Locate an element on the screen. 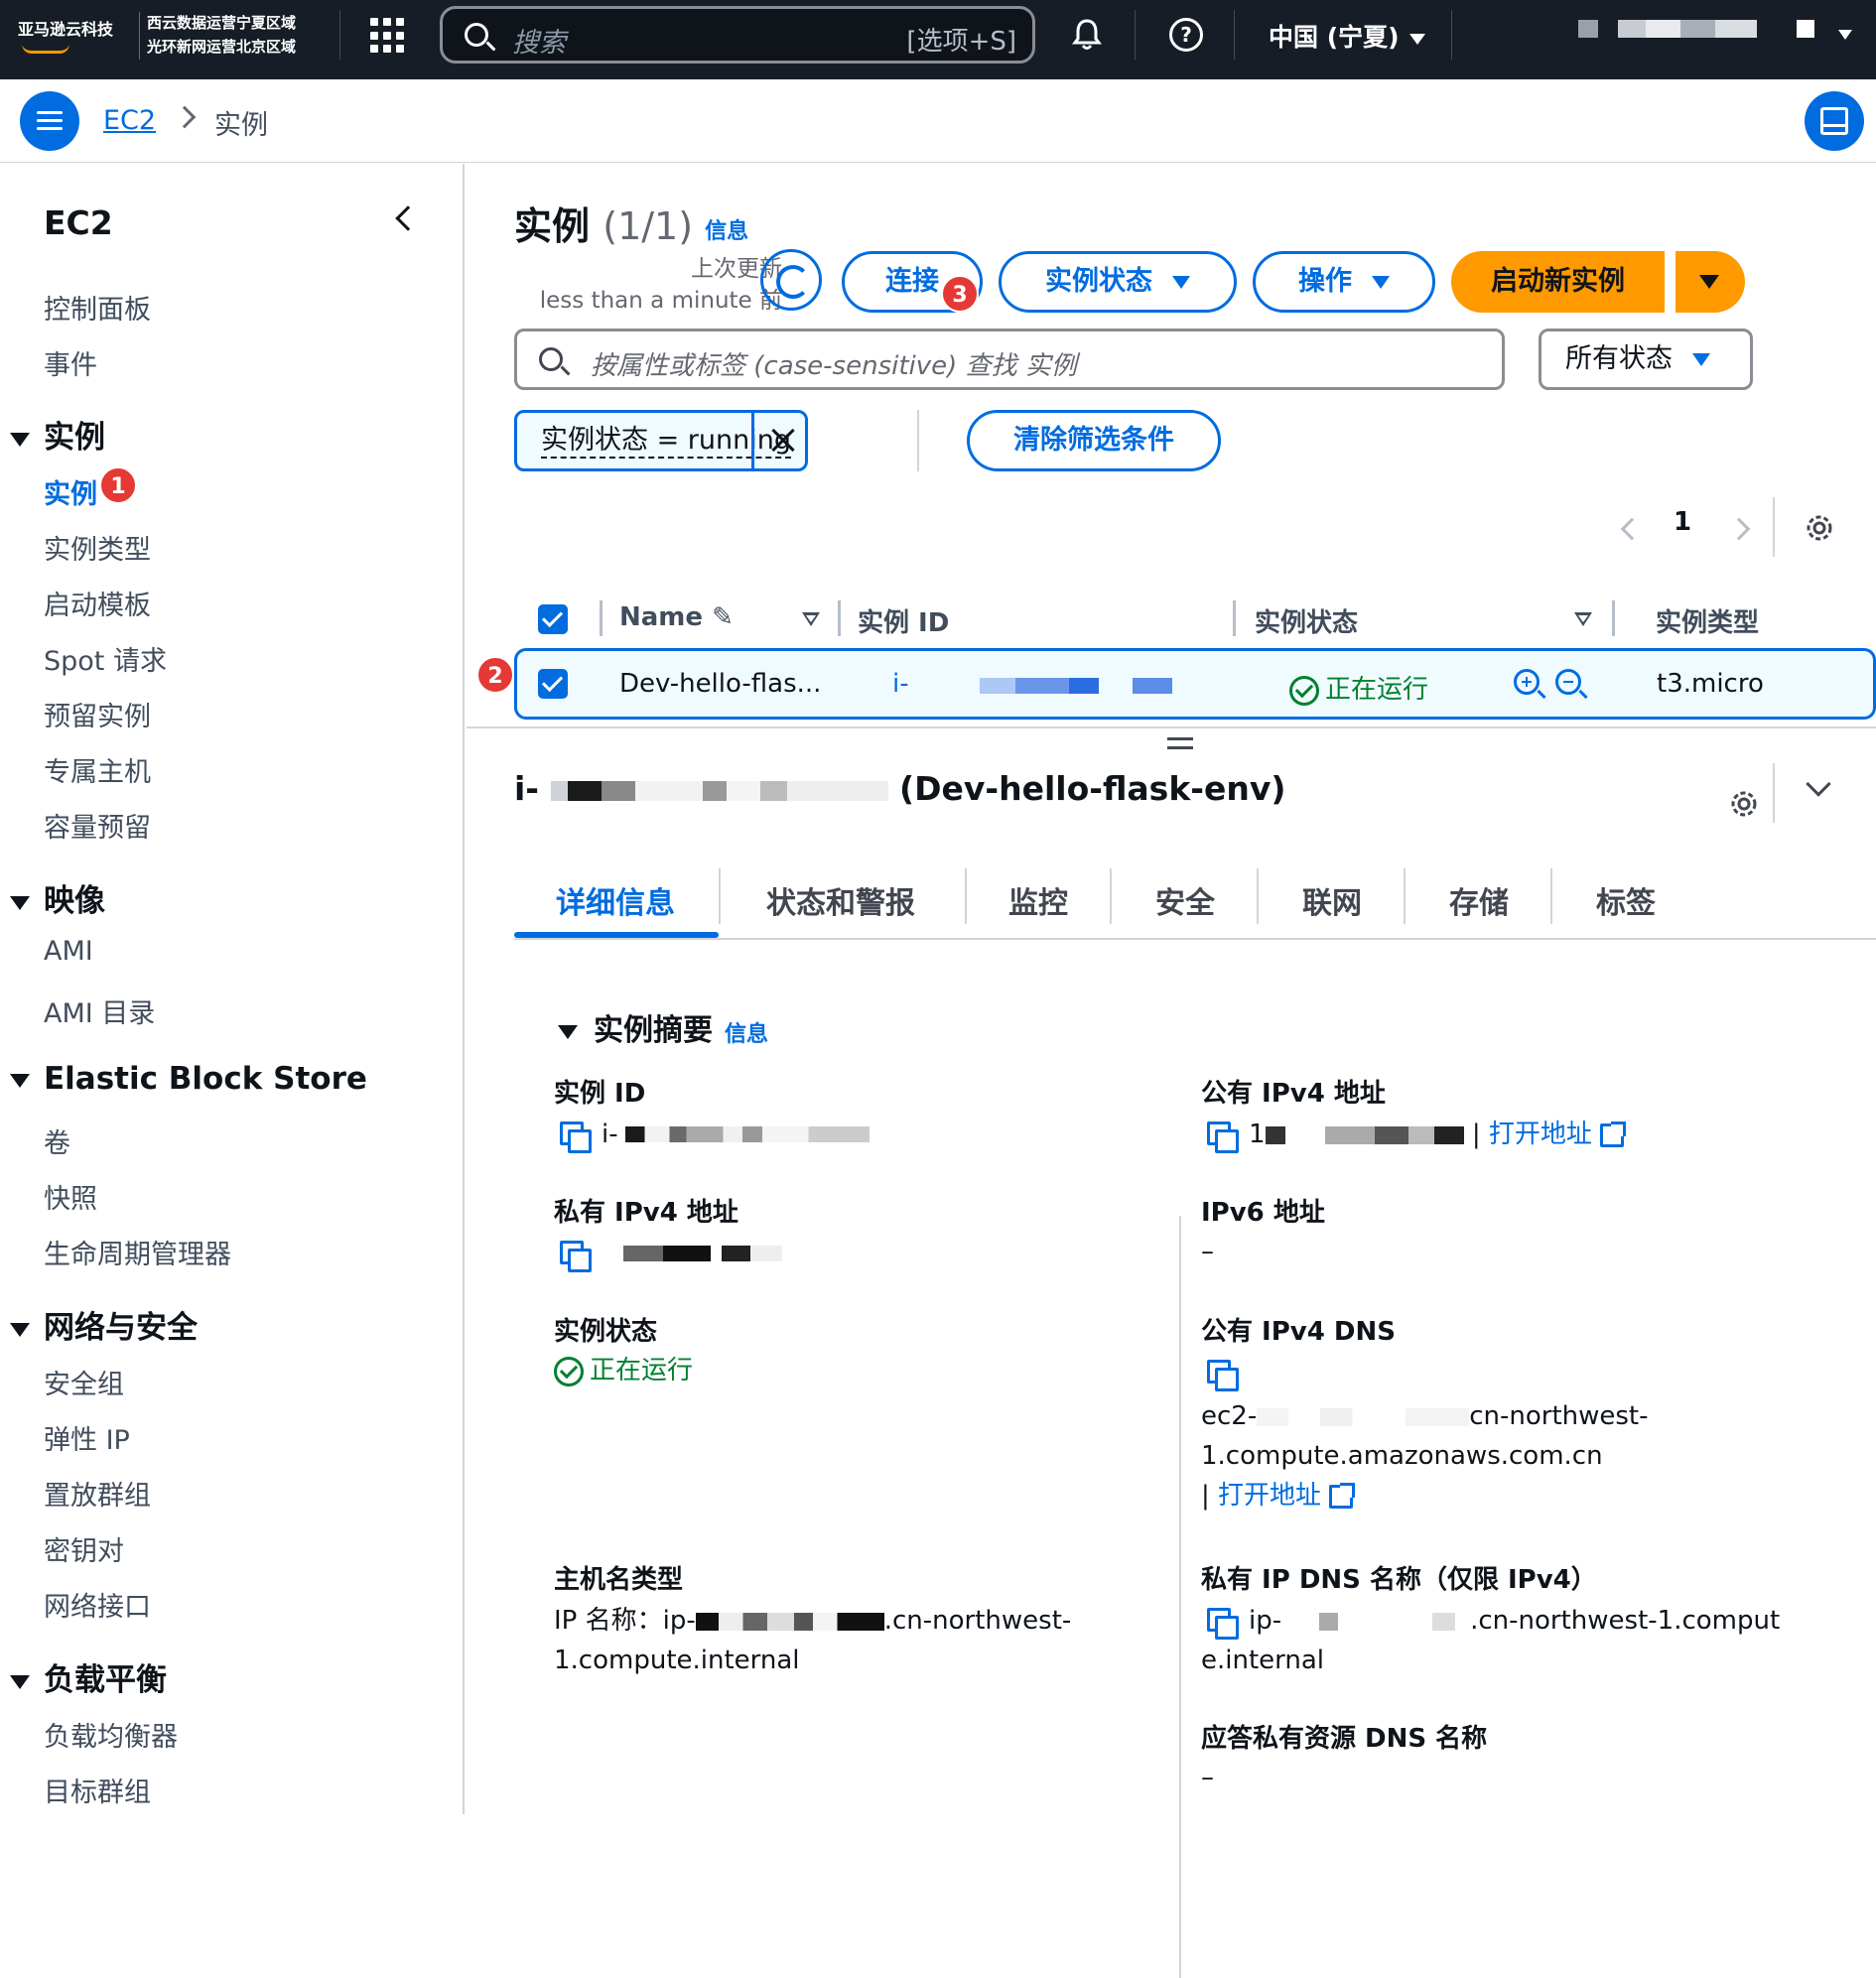 The height and width of the screenshot is (1978, 1876). notifications-bell-icon is located at coordinates (1087, 35).